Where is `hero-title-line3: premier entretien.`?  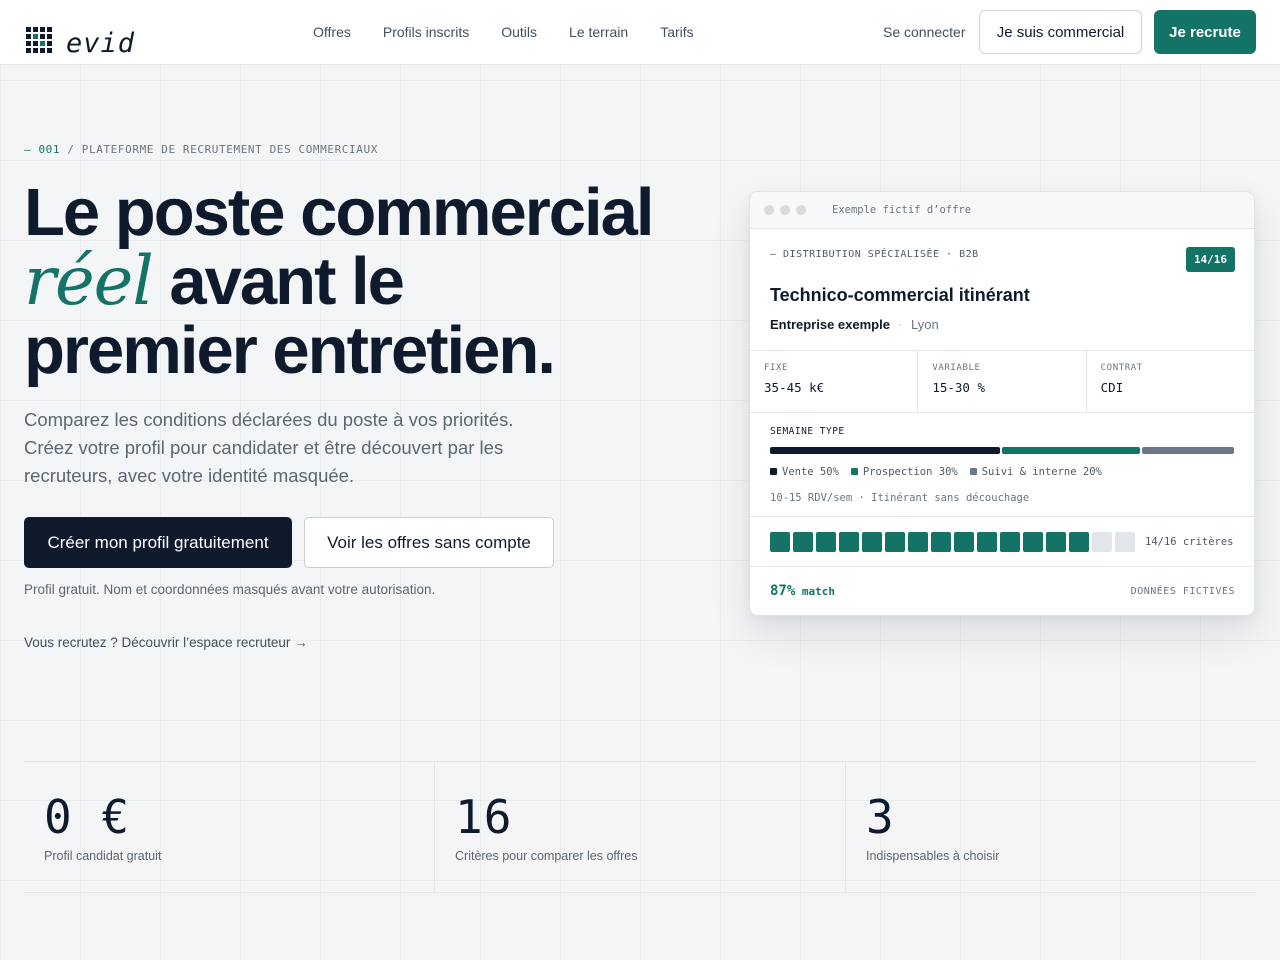 hero-title-line3: premier entretien. is located at coordinates (290, 350).